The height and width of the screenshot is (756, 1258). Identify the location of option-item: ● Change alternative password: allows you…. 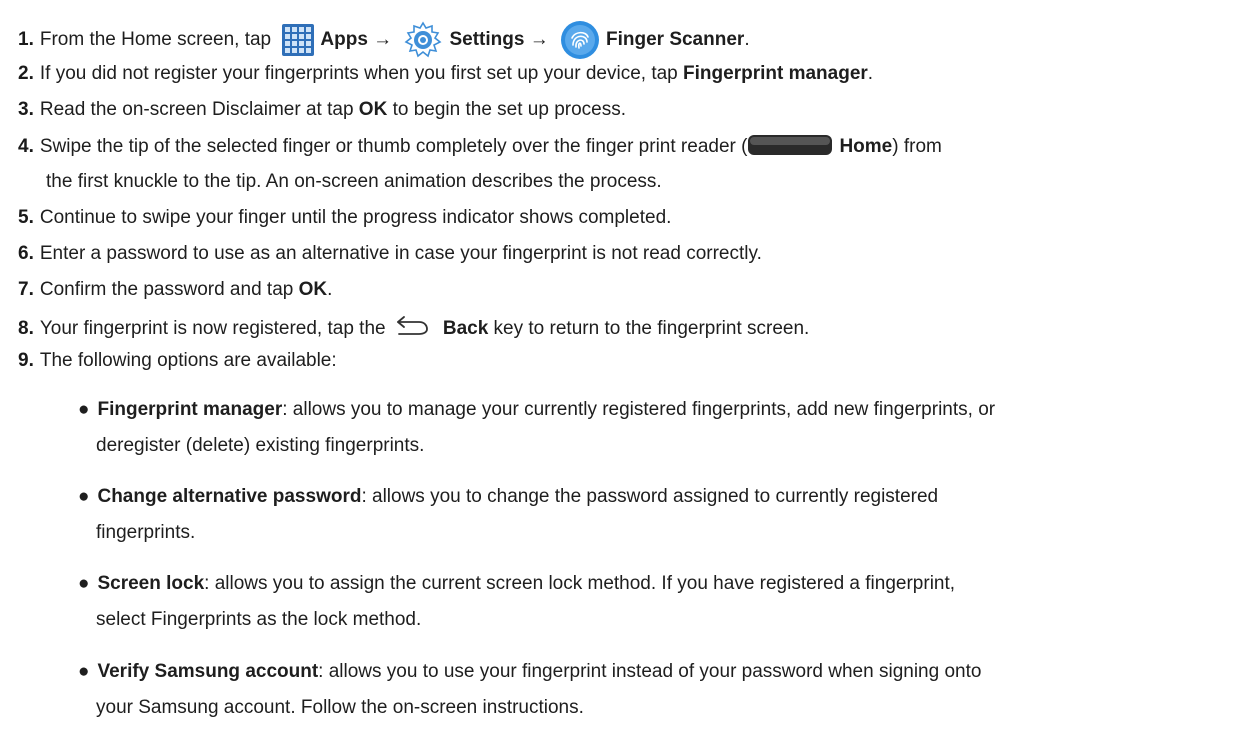
(508, 497).